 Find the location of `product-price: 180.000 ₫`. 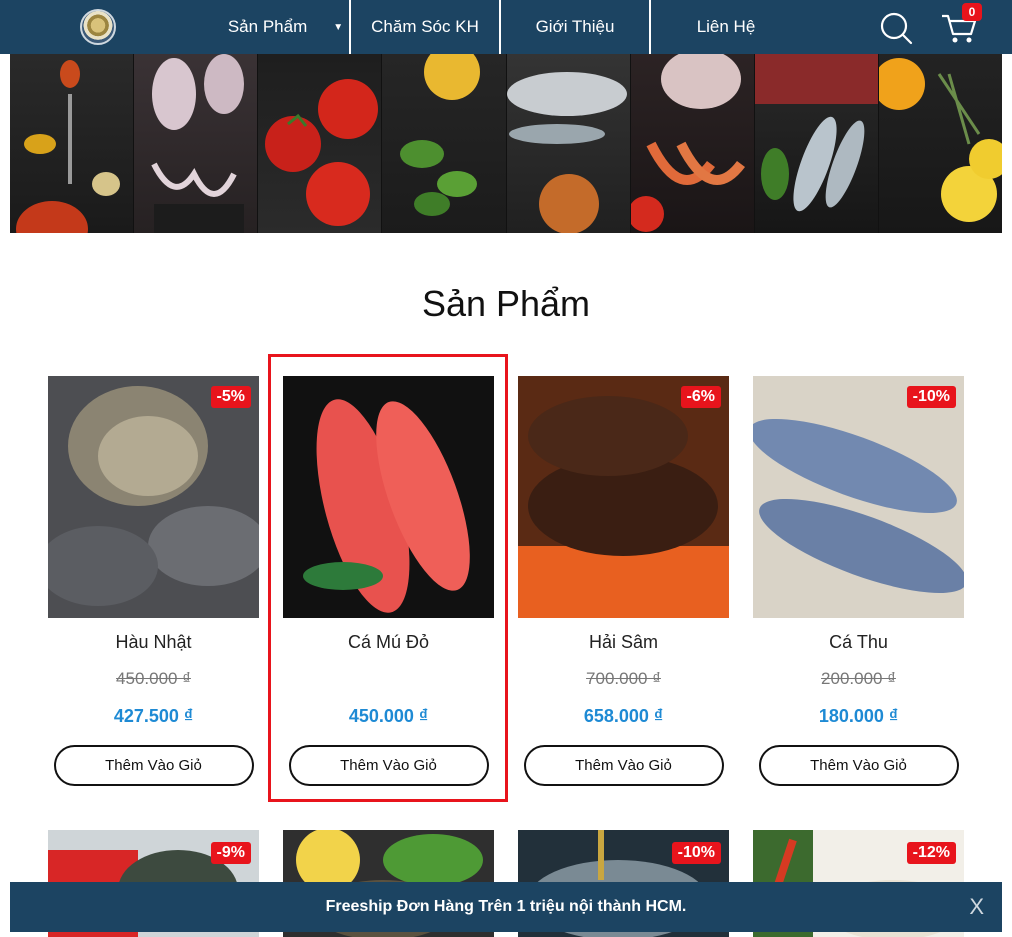

product-price: 180.000 ₫ is located at coordinates (858, 716).